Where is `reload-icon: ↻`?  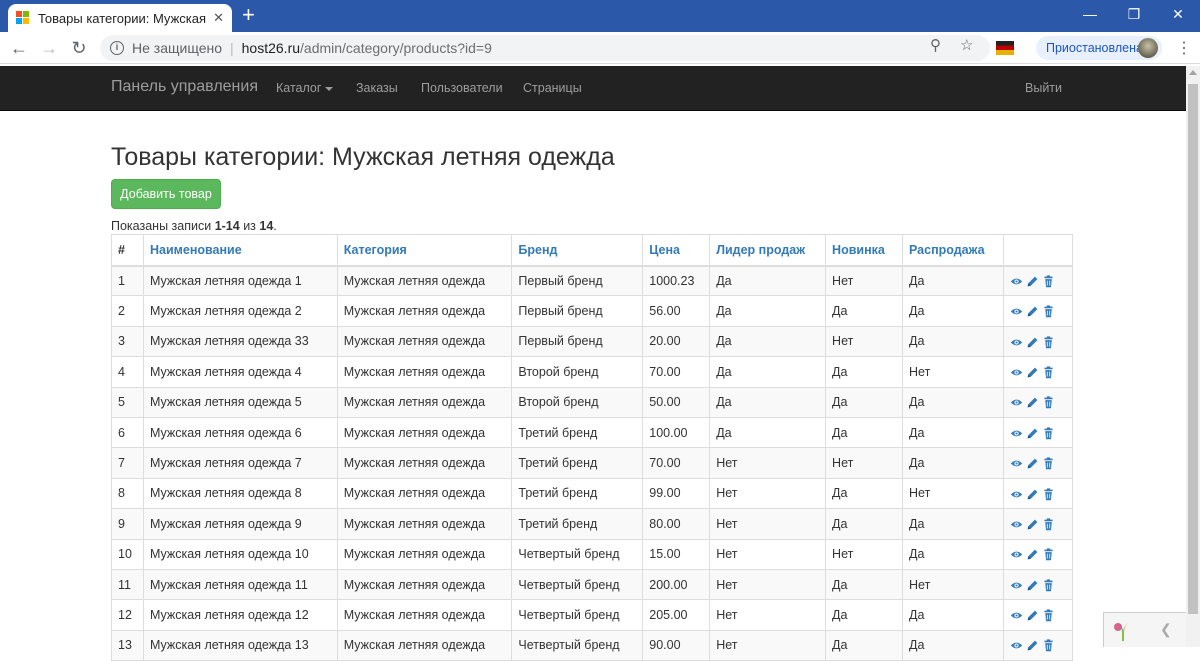
reload-icon: ↻ is located at coordinates (79, 48).